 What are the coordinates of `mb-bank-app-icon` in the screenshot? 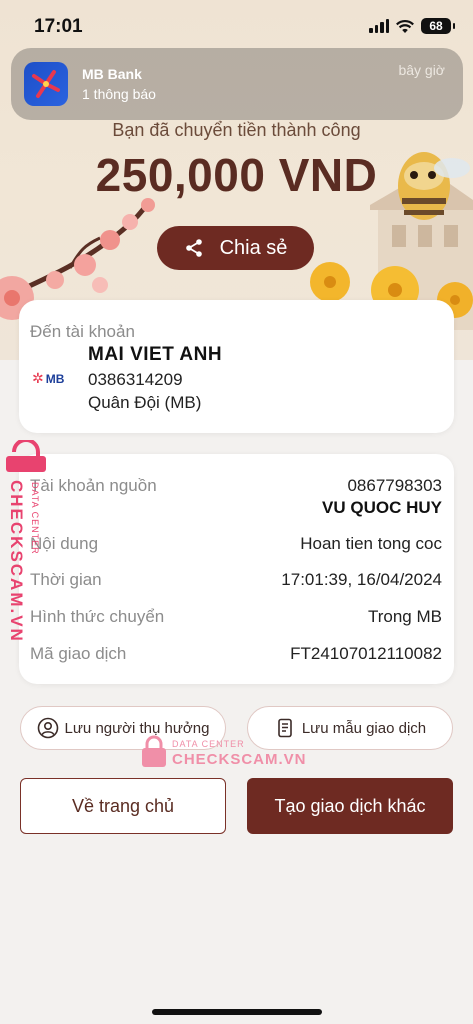 It's located at (46, 84).